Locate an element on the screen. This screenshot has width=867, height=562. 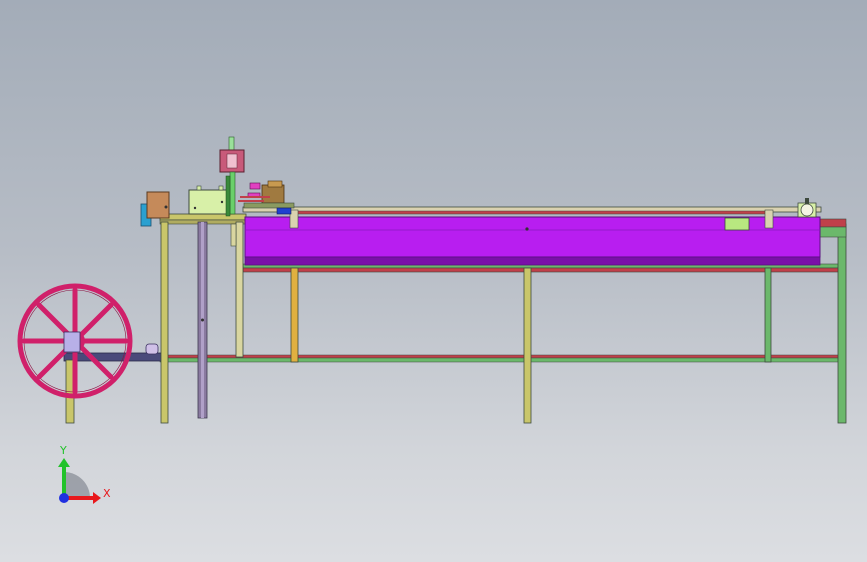
cylinder-rod is located at coordinates (231, 144).